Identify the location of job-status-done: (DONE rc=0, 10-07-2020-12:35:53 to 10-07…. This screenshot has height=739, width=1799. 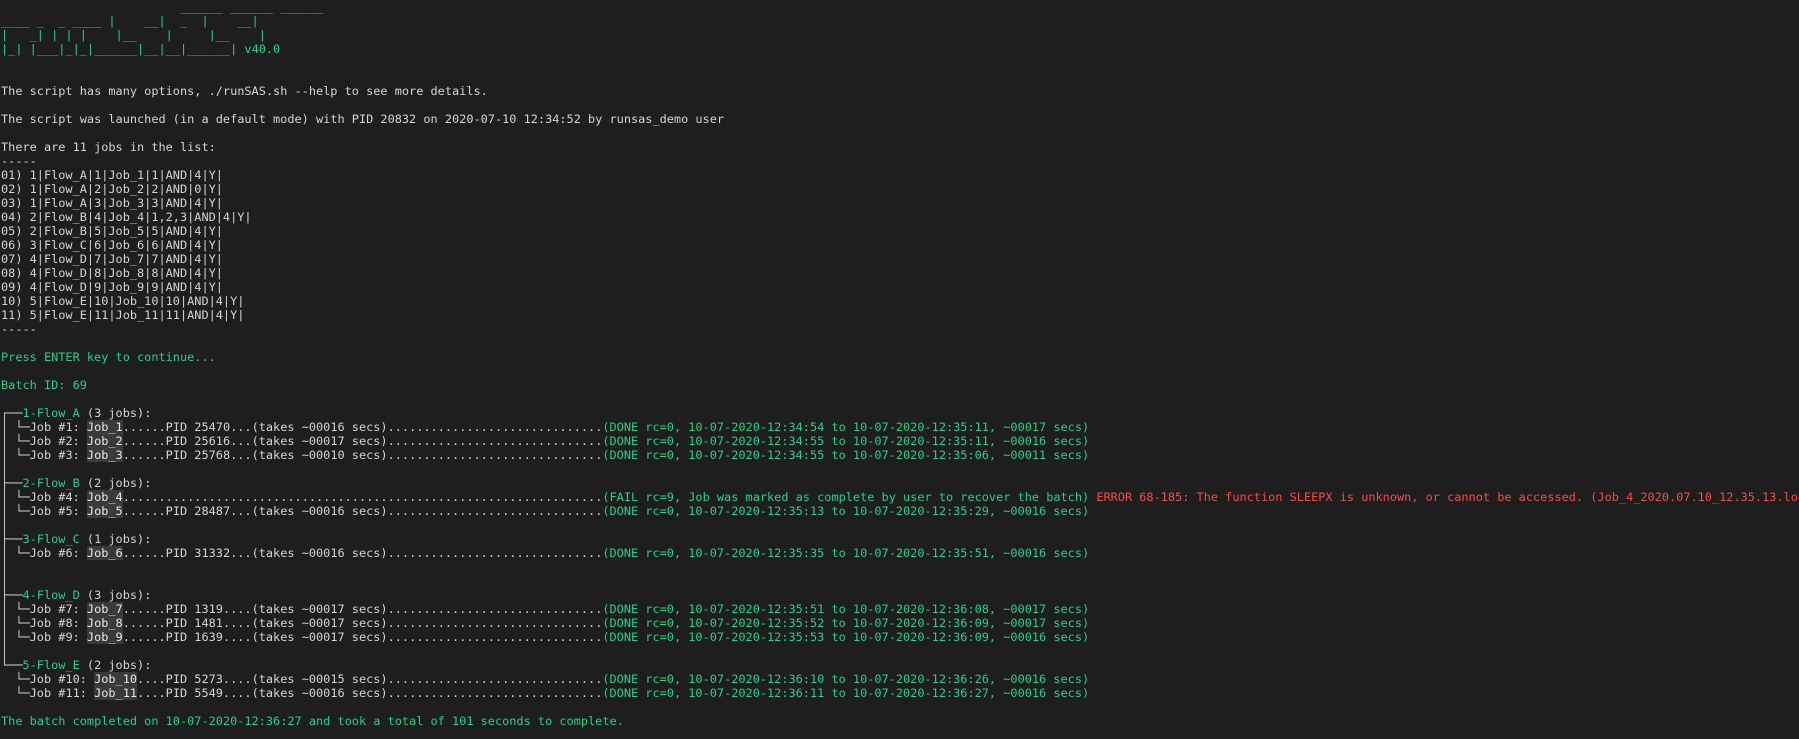
(846, 637).